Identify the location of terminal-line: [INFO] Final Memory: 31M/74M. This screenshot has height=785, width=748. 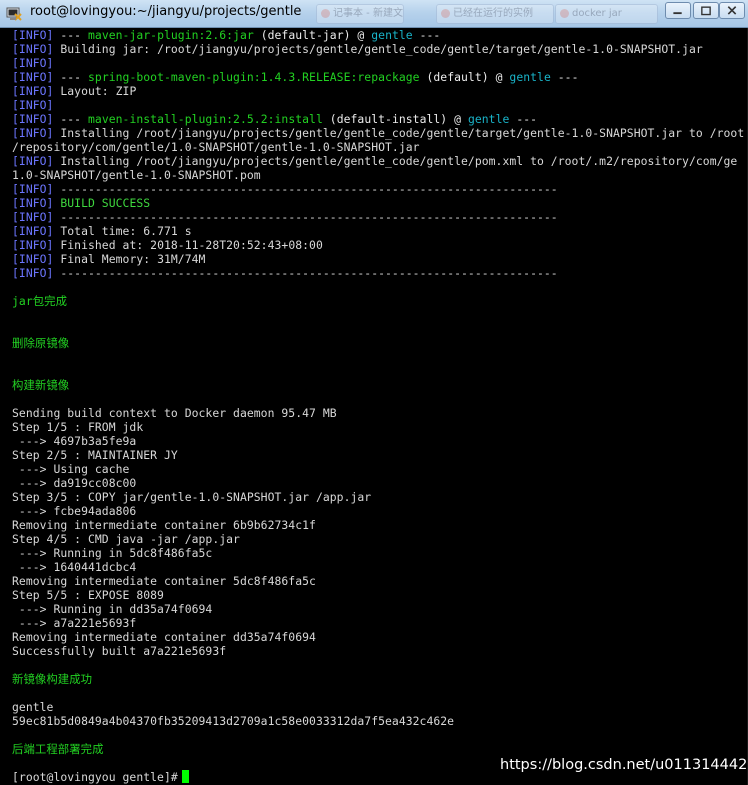
(108, 259).